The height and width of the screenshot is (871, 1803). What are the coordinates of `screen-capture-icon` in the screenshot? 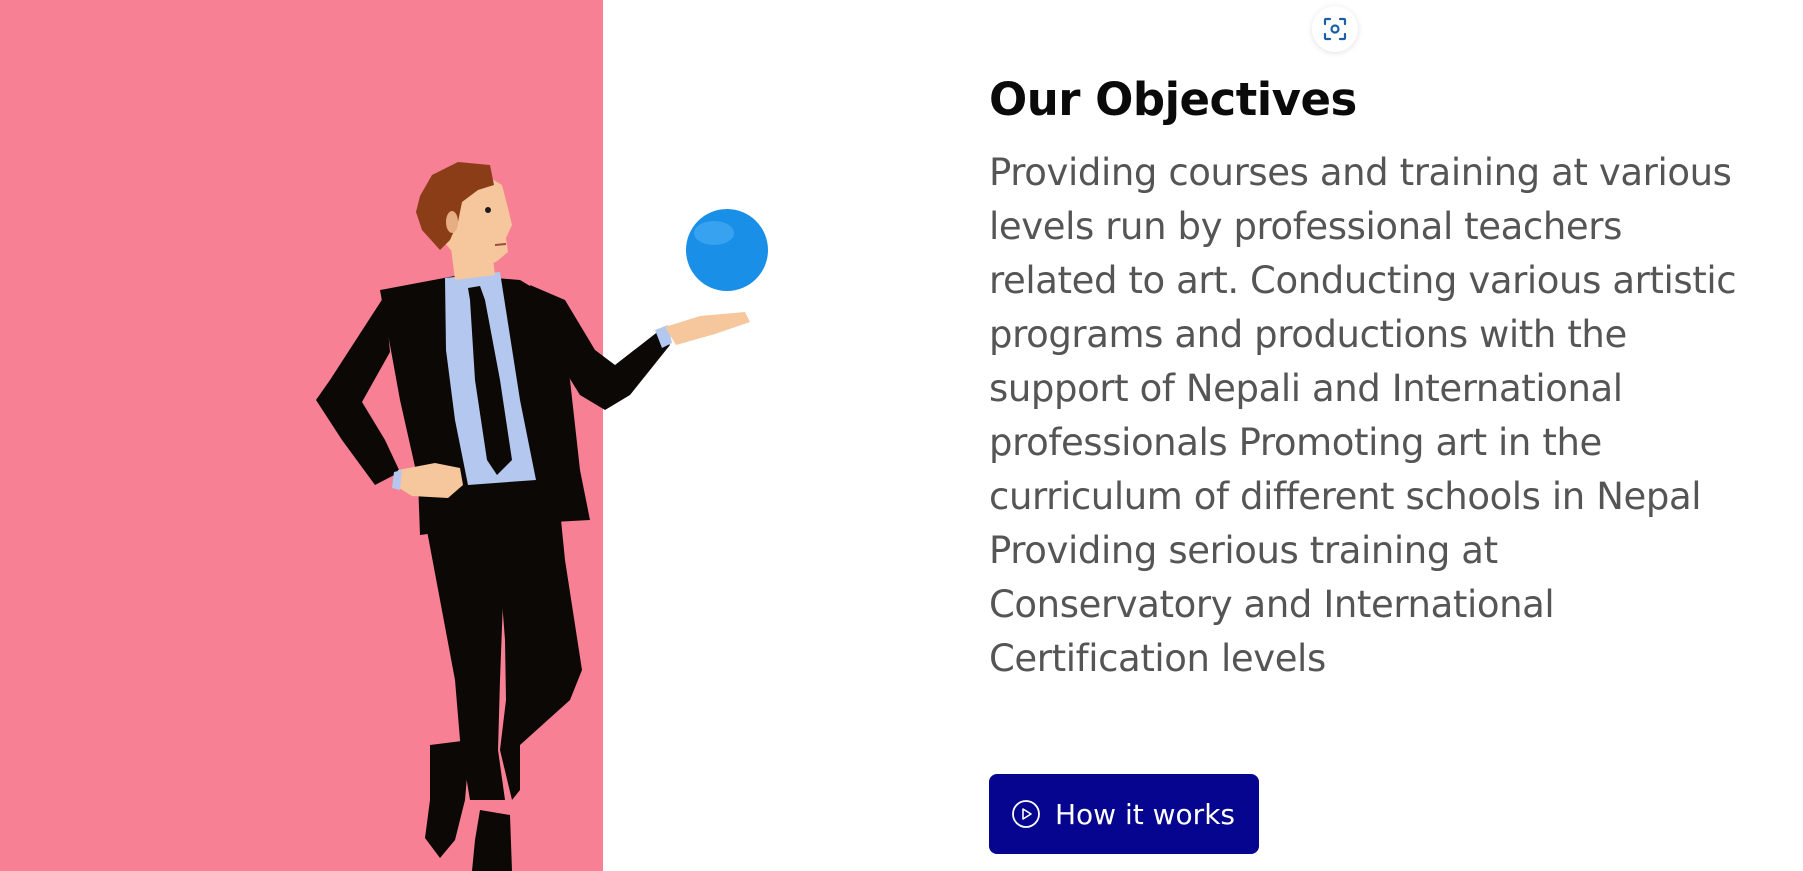 It's located at (1335, 29).